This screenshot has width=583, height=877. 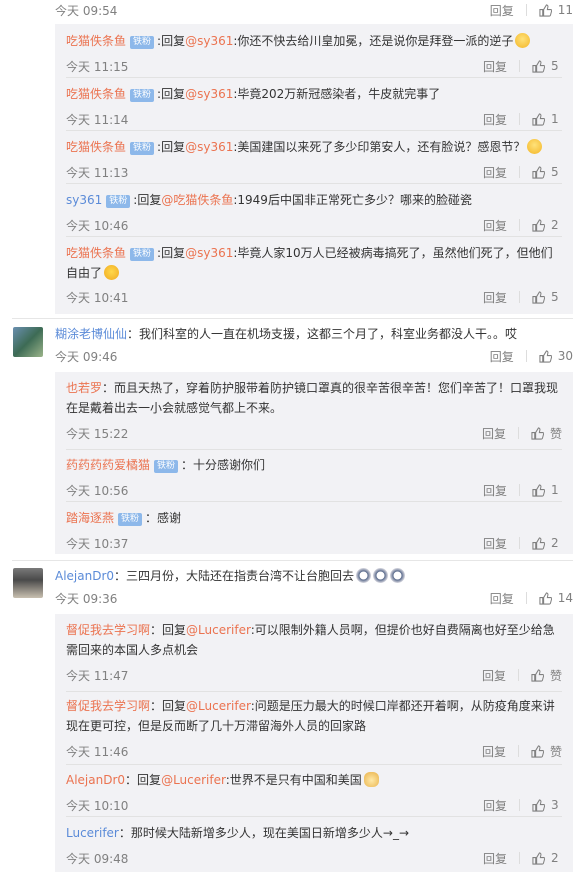 I want to click on comment-time: 今天 09:54, so click(x=86, y=10).